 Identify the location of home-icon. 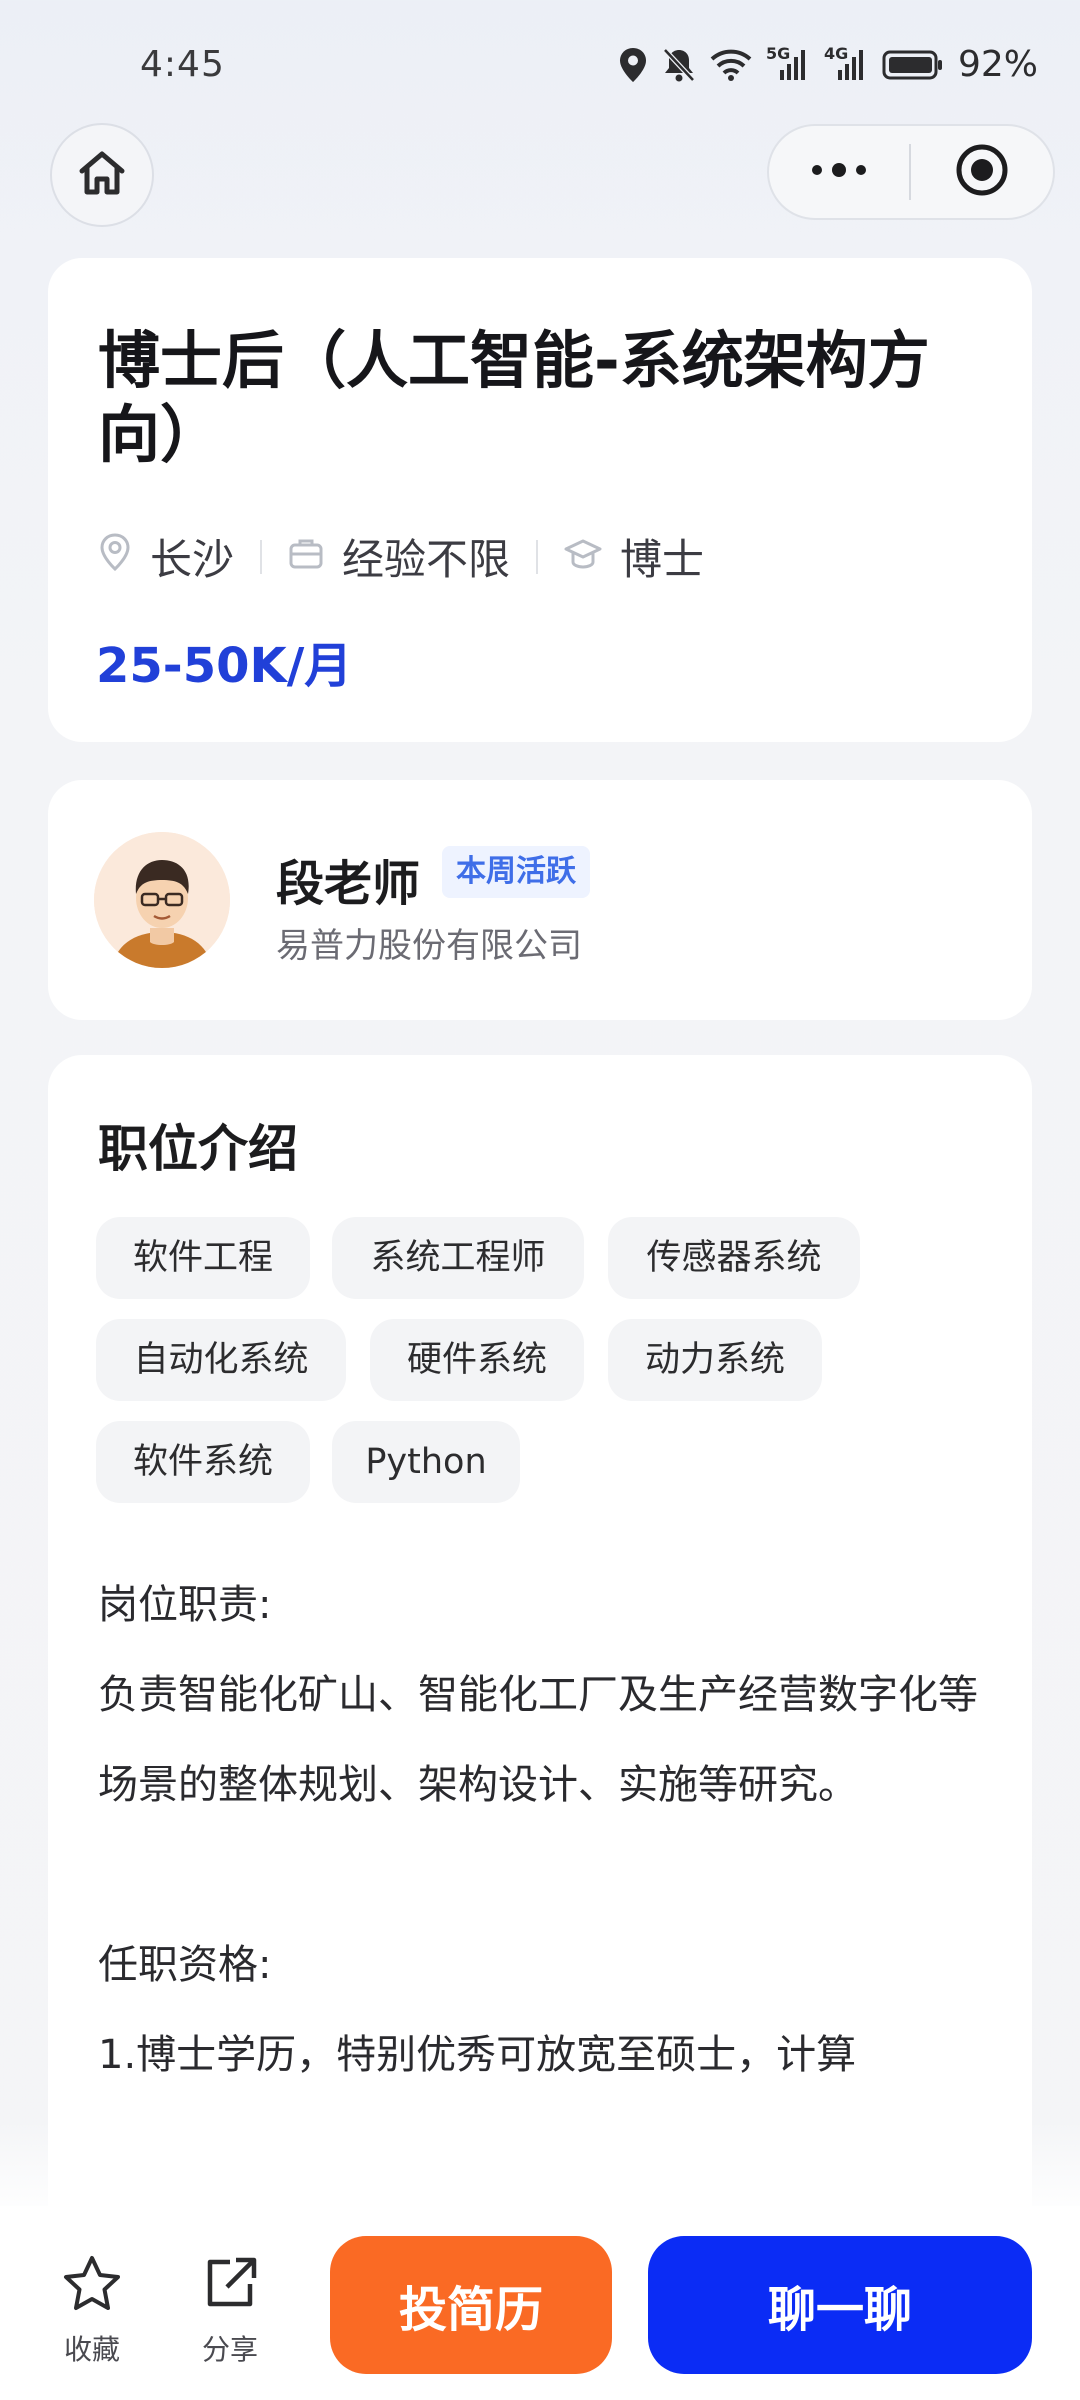
(102, 175).